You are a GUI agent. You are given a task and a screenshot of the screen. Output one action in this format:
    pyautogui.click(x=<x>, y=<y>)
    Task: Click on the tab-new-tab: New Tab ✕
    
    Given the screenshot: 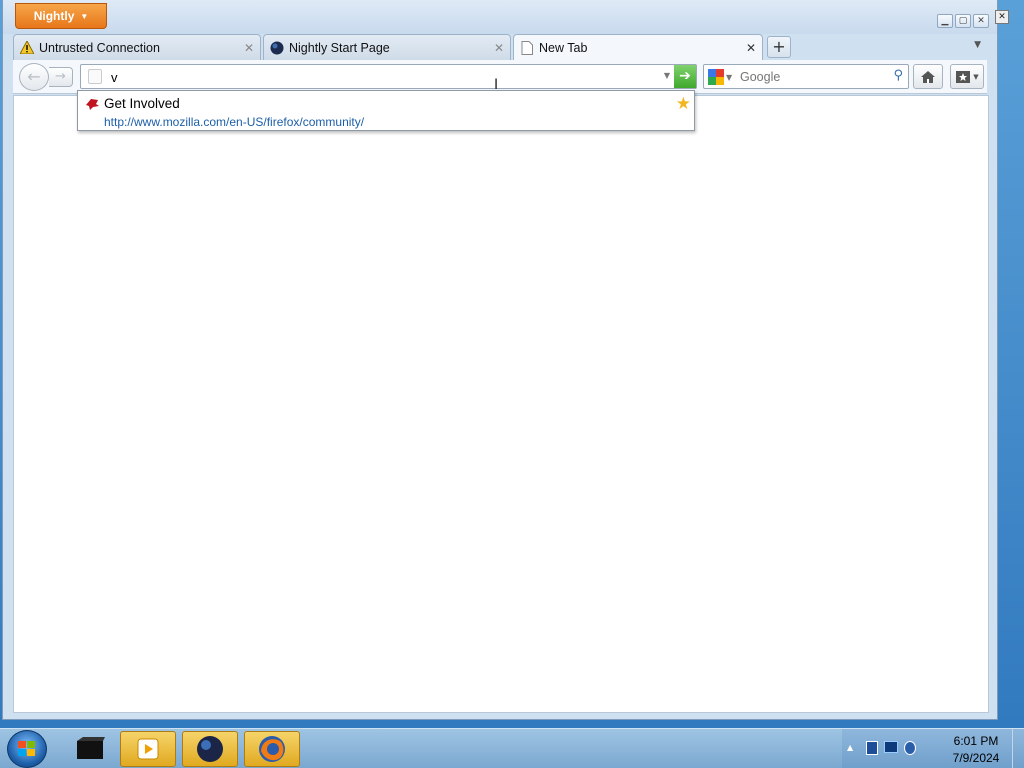 What is the action you would take?
    pyautogui.click(x=638, y=47)
    